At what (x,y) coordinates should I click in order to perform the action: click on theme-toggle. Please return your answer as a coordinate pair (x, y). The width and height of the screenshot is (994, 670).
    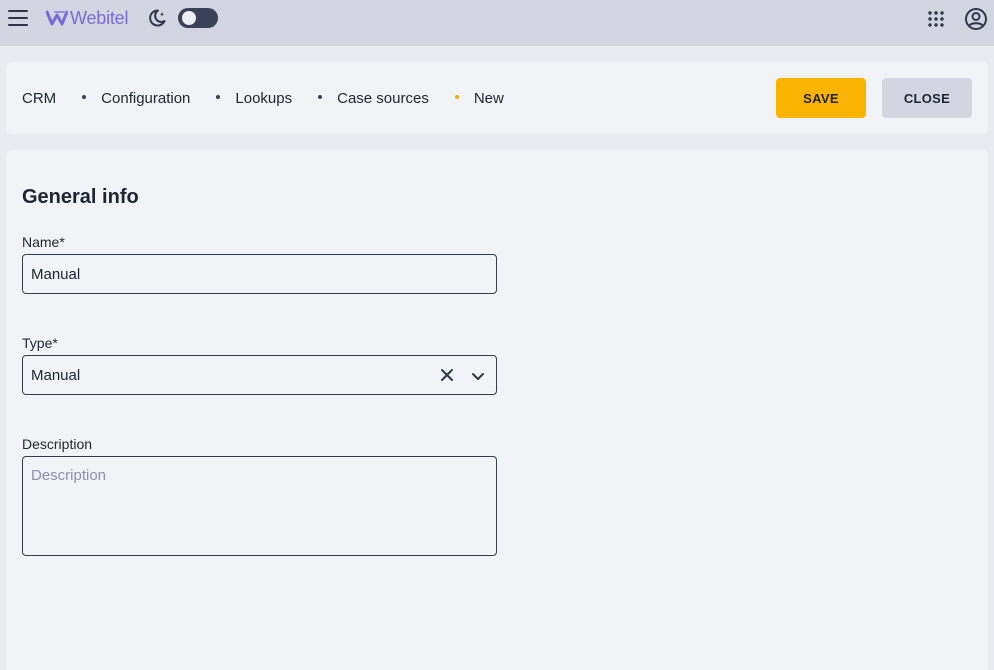
    Looking at the image, I should click on (198, 18).